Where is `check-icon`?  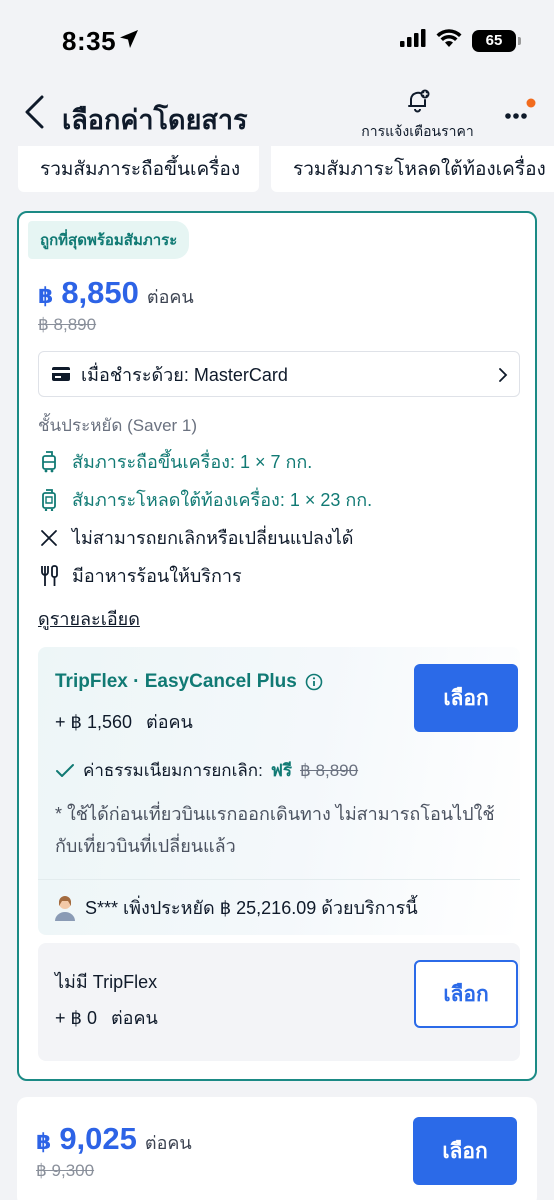
check-icon is located at coordinates (65, 770).